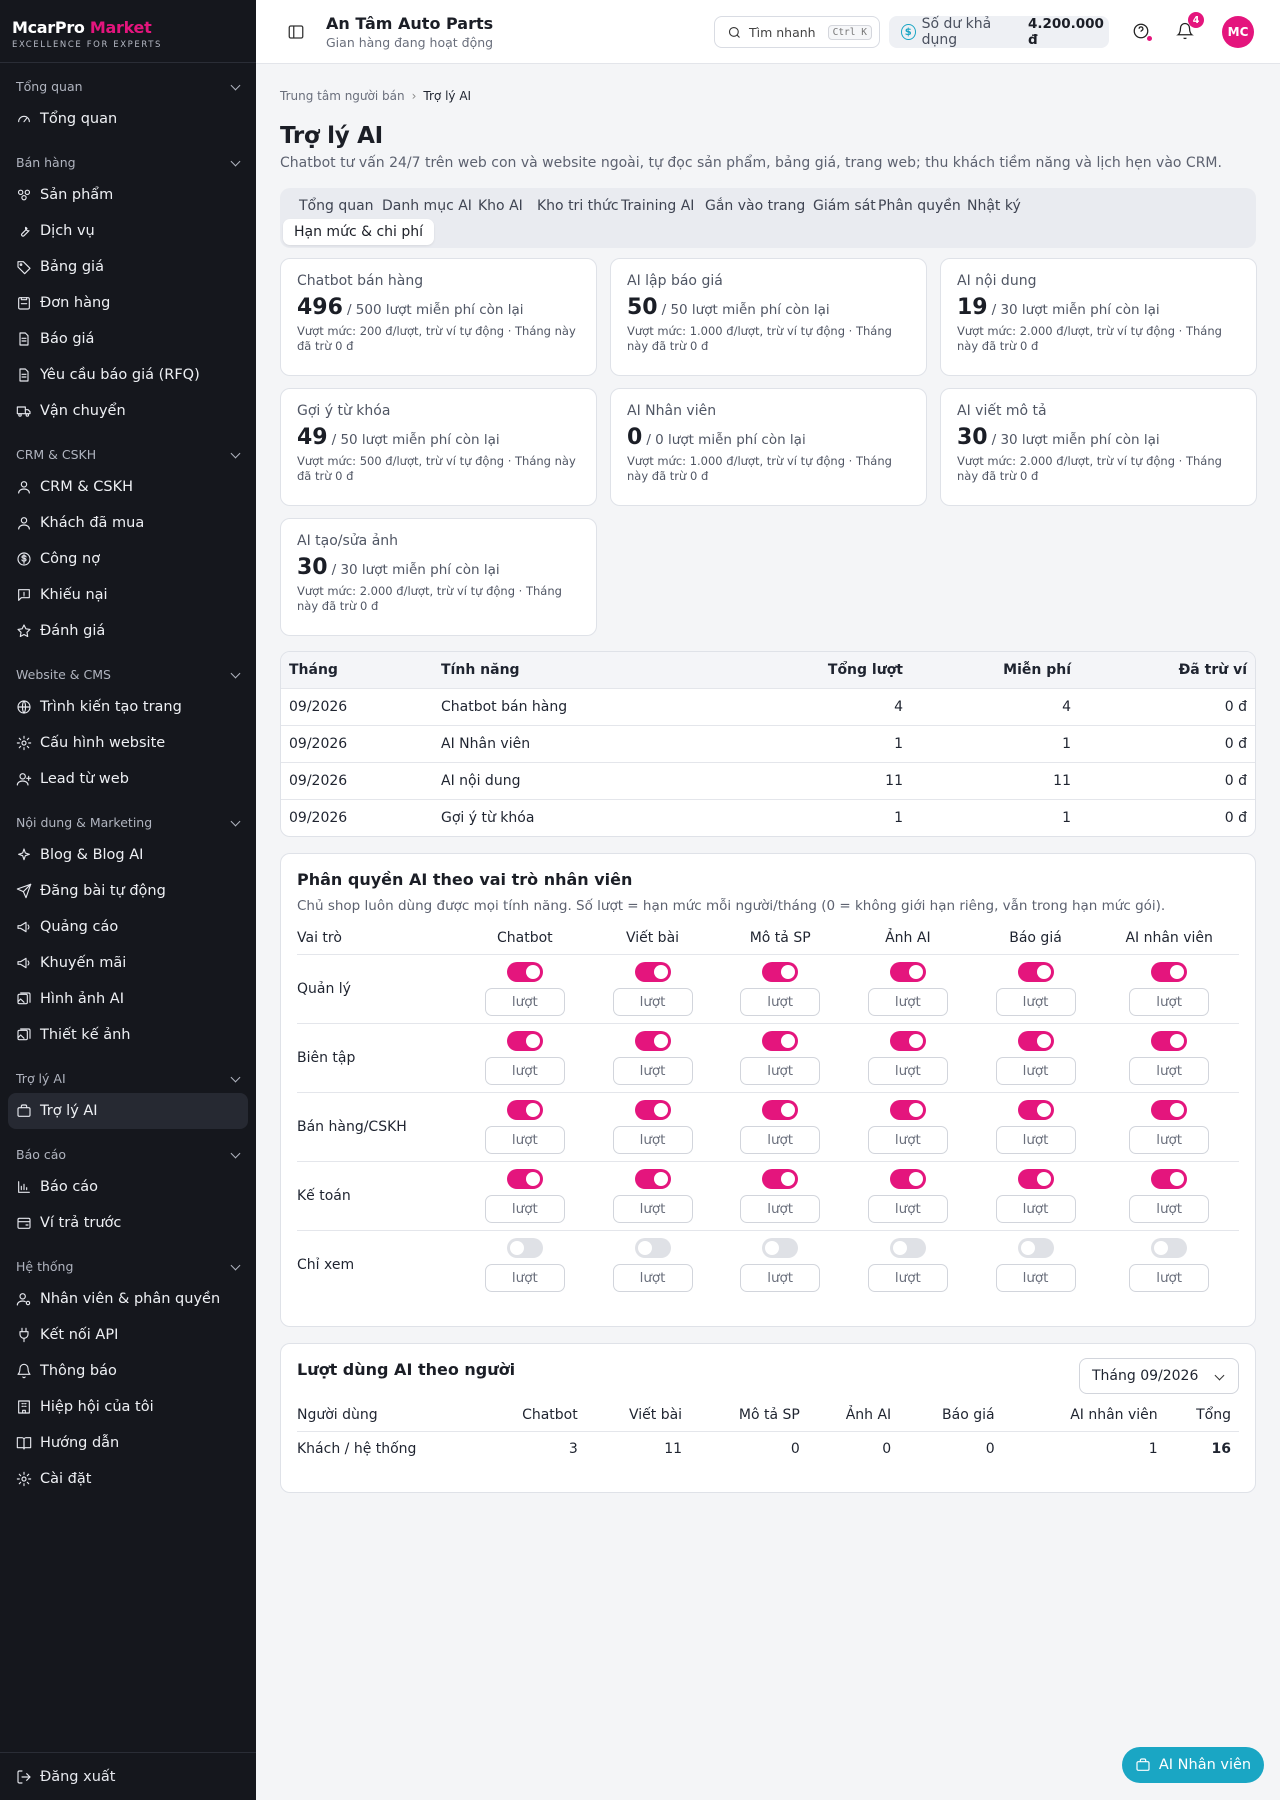  I want to click on sidebar-item-huong-dan: Hướng dẫn, so click(128, 1443).